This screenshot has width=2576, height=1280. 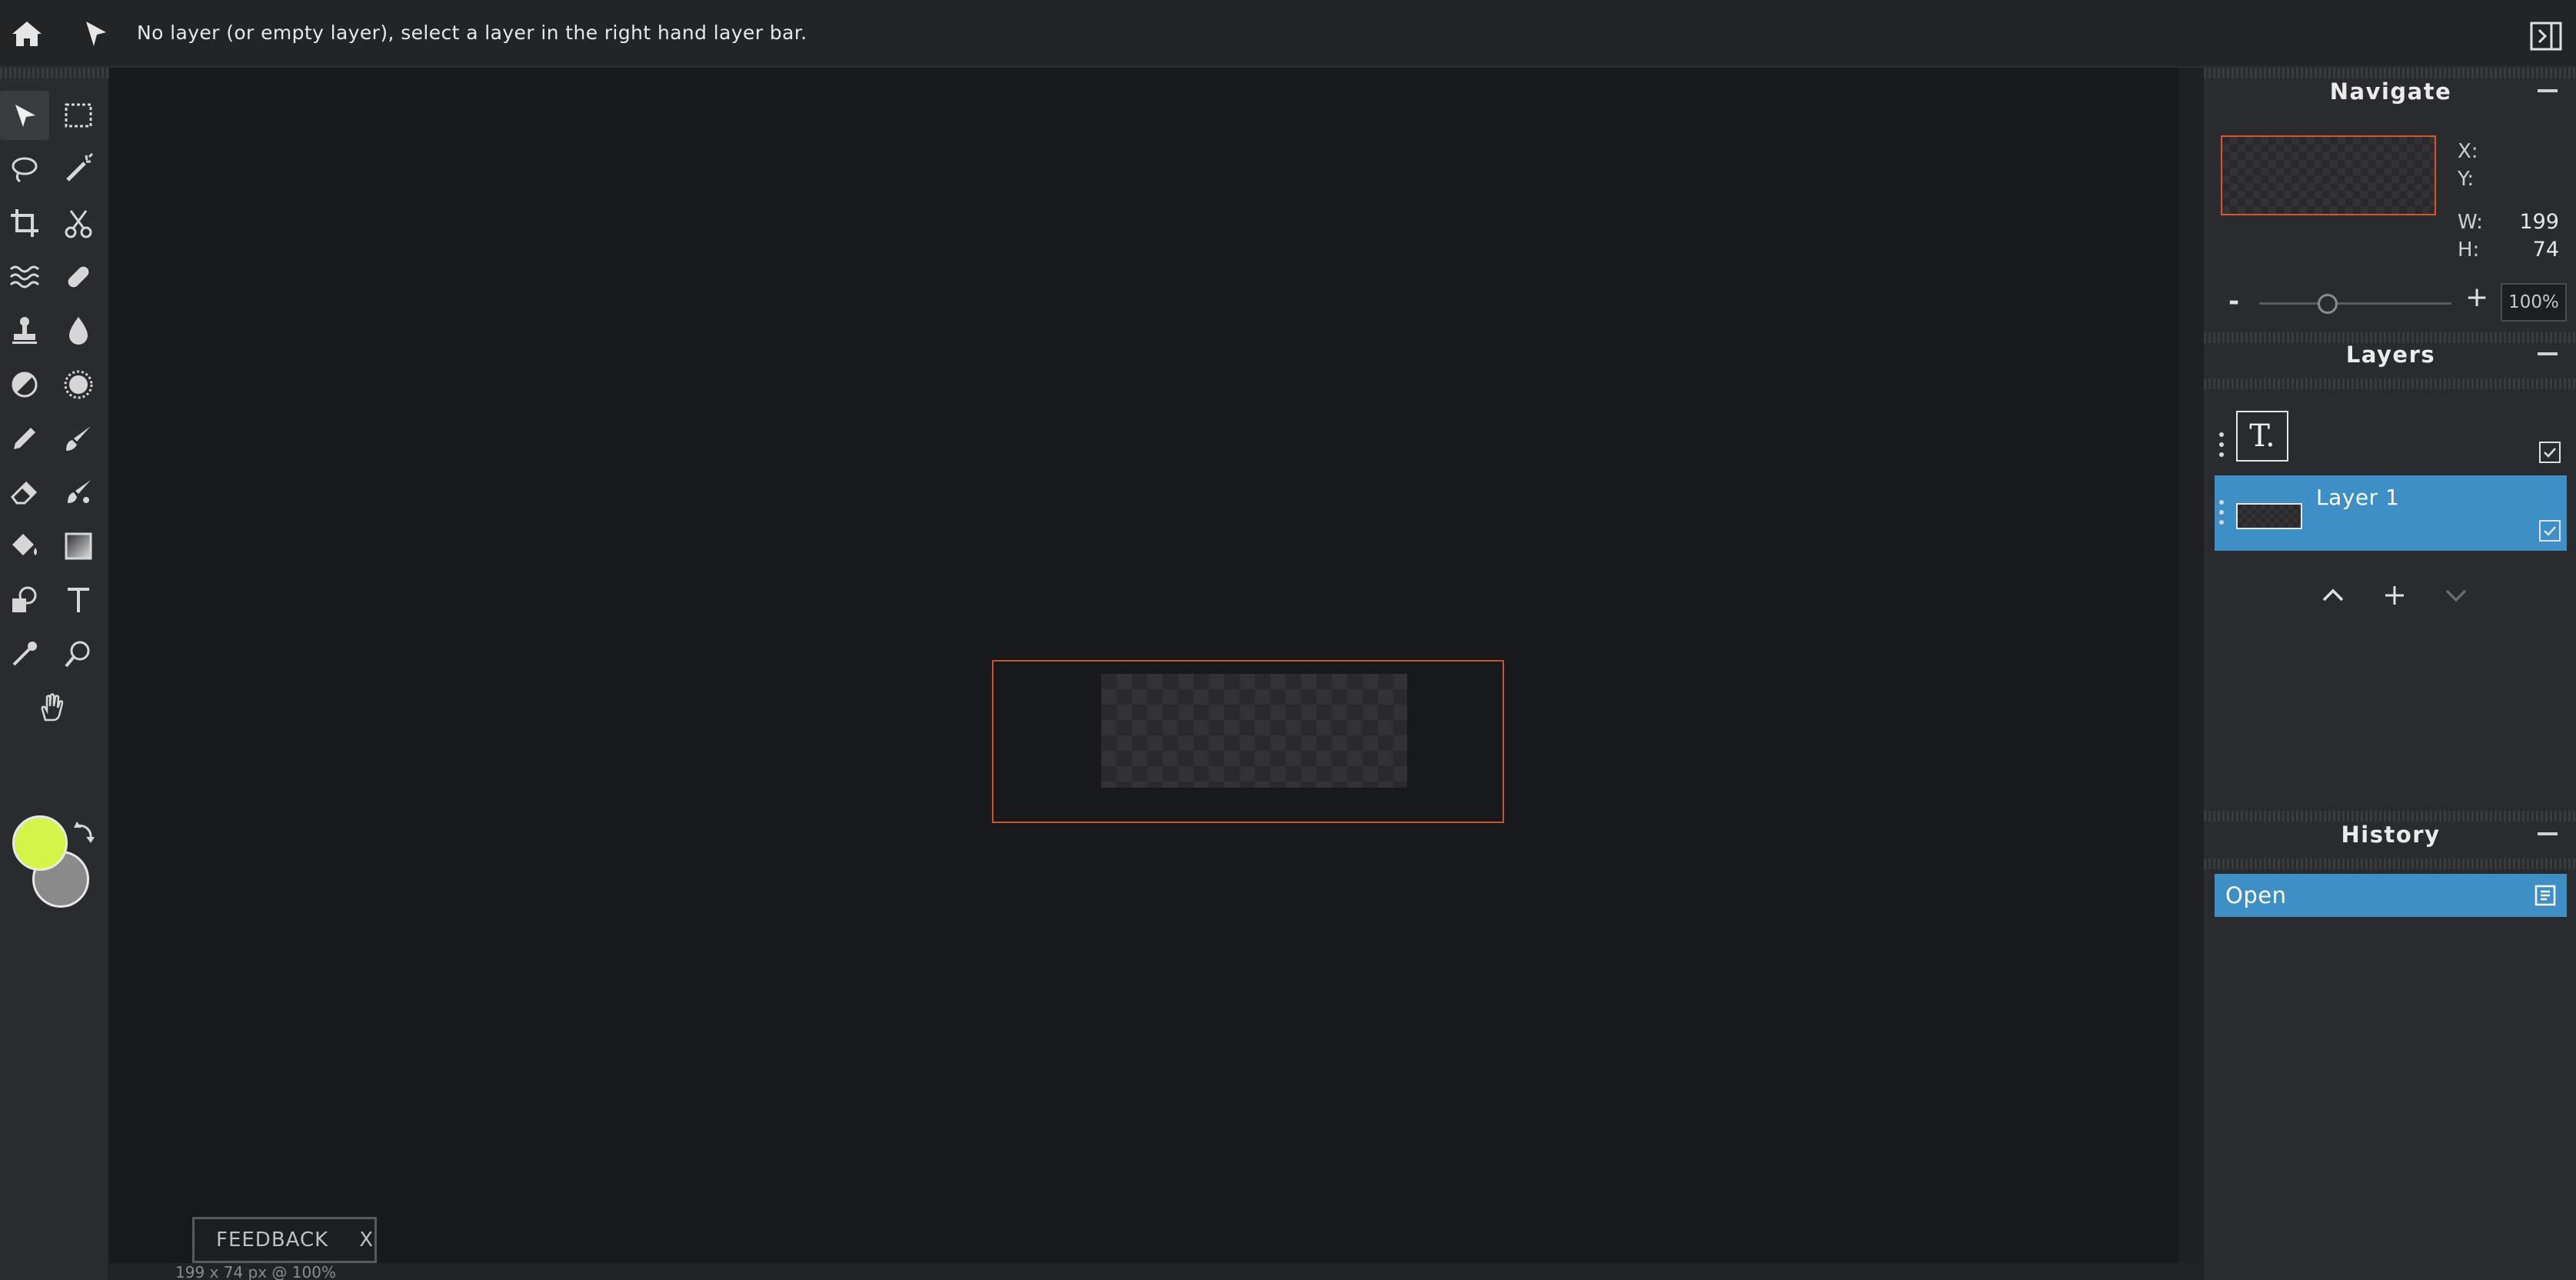 What do you see at coordinates (2234, 301) in the screenshot?
I see `zoom-out-button: -` at bounding box center [2234, 301].